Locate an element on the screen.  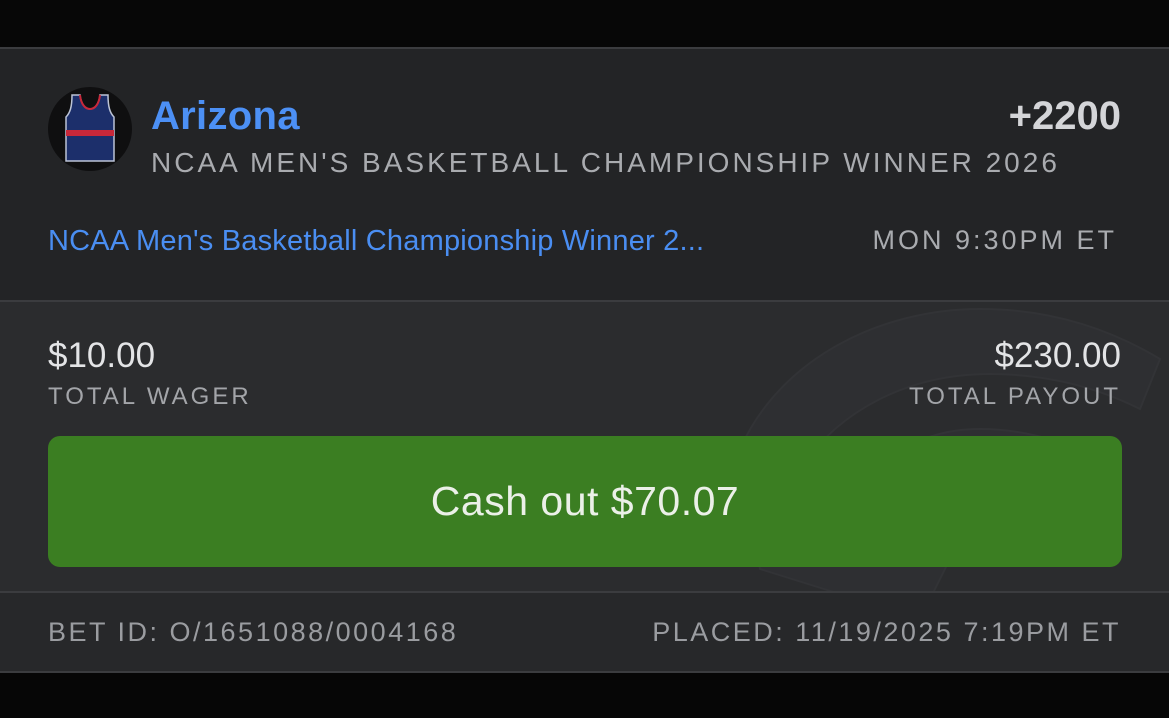
total-payout-amount: $230.00 is located at coordinates (1057, 355).